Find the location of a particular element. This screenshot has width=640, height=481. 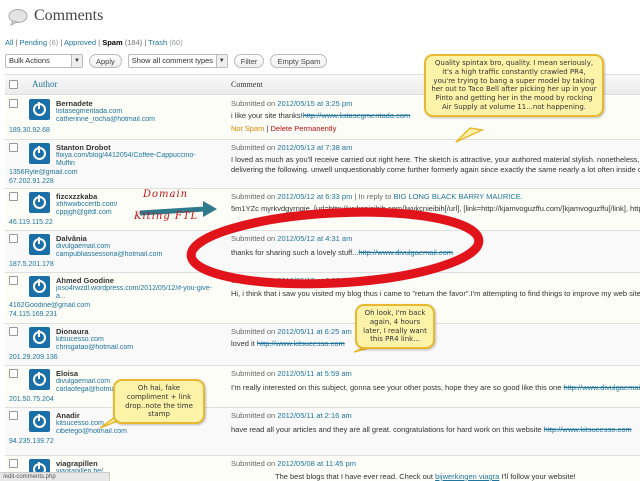

filter-trash: Trash (60) is located at coordinates (165, 42).